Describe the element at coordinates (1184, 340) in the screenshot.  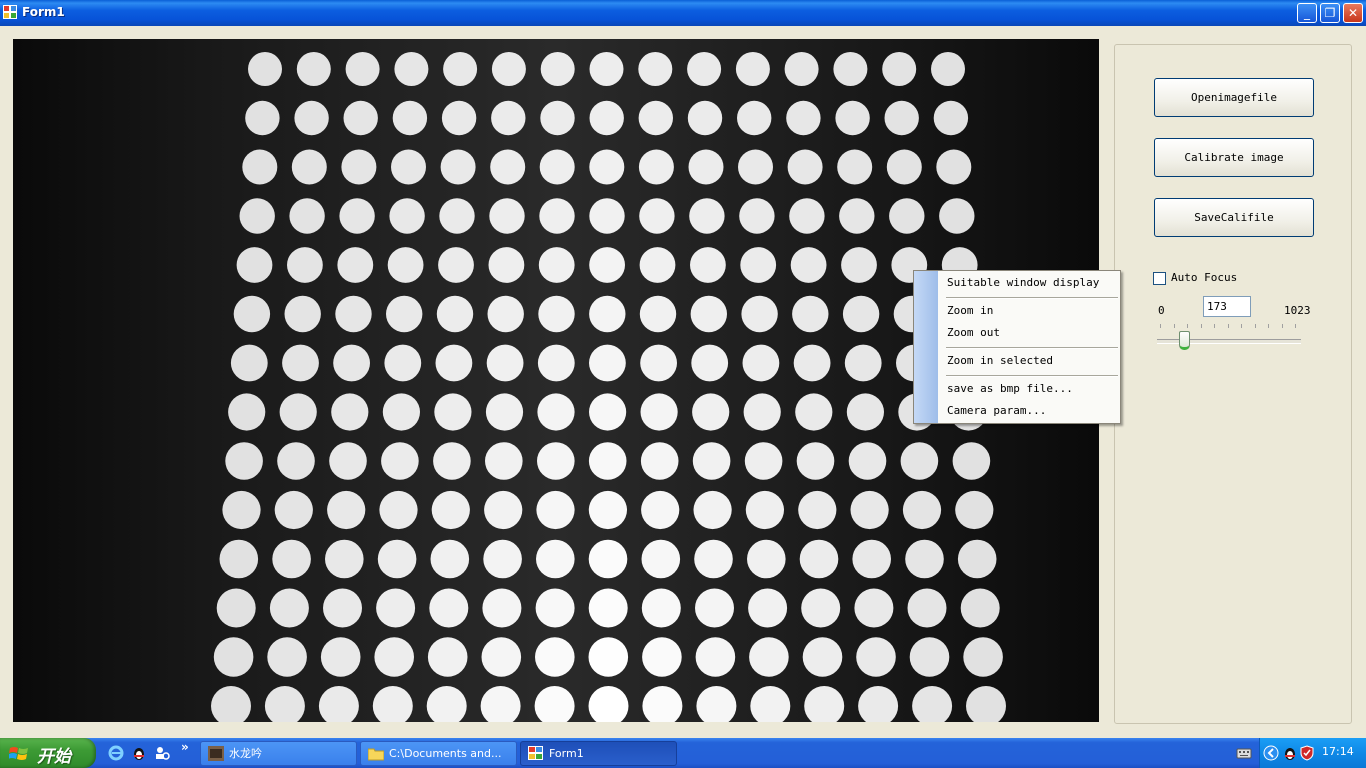
I see `focus-slider-thumb` at that location.